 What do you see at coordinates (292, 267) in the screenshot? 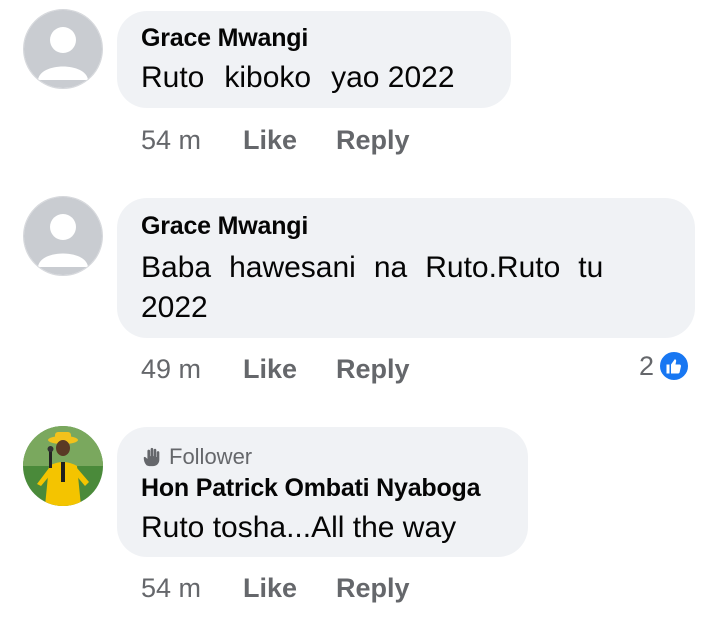
I see `text-word: hawesani` at bounding box center [292, 267].